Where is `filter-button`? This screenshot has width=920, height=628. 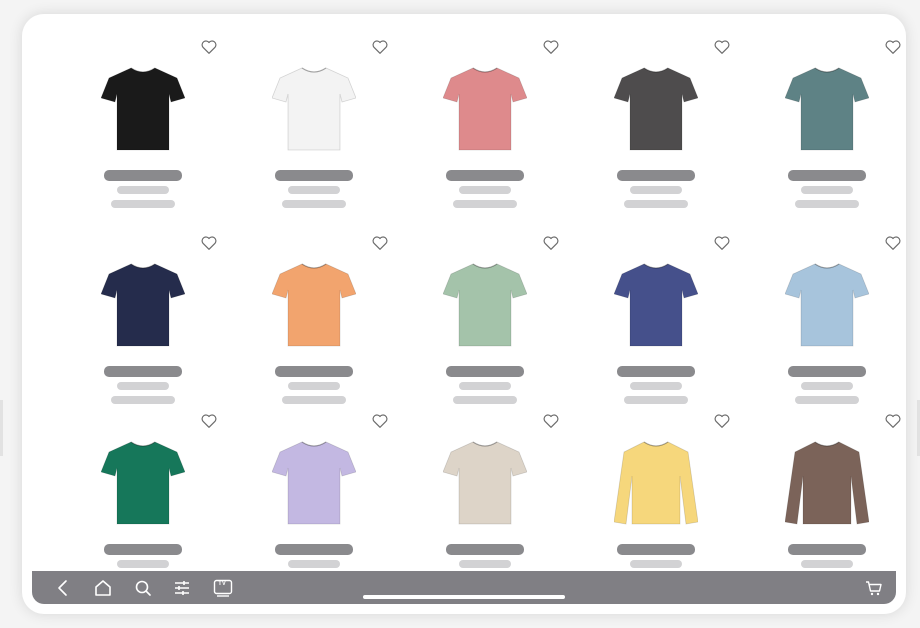
filter-button is located at coordinates (182, 588).